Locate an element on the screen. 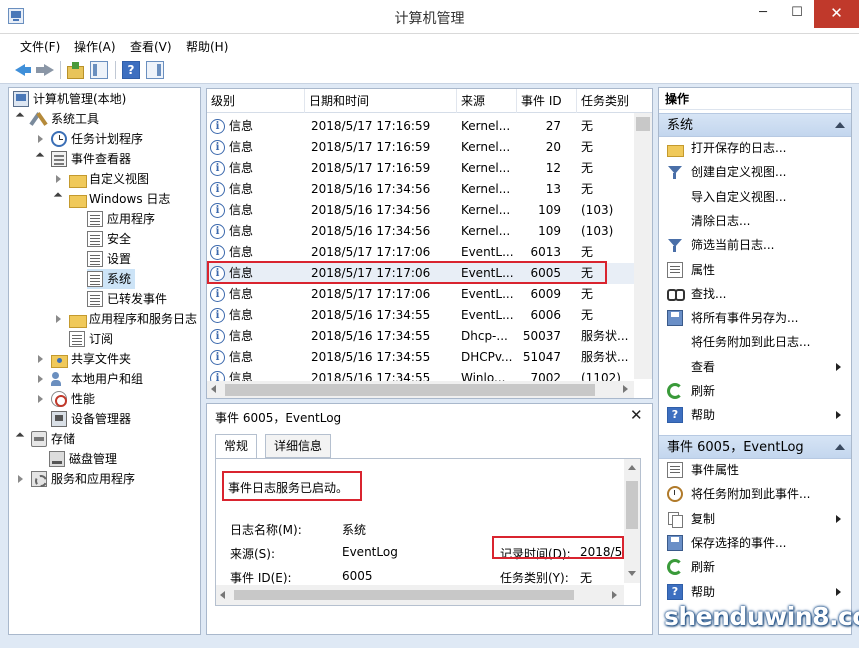  table-row: i 信息 2018/5/17 17:16:59 Kernel... 27 无 is located at coordinates (420, 126).